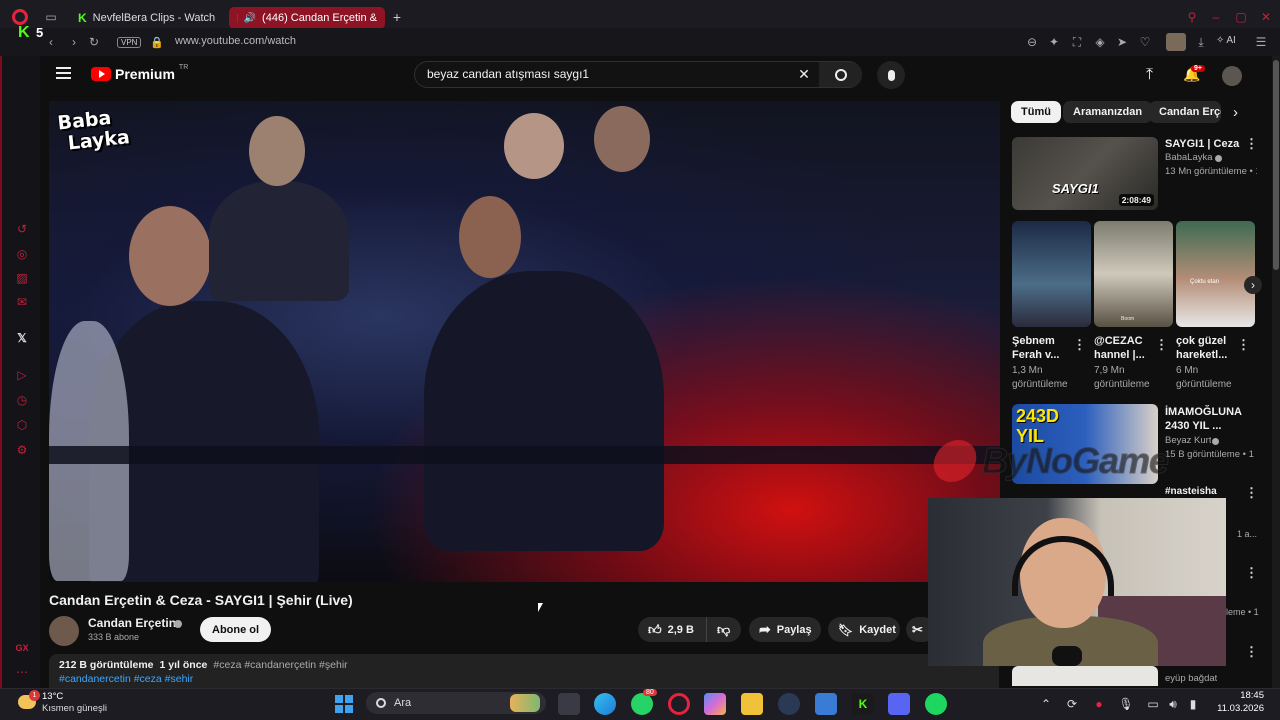  I want to click on chip-from-search: Aramanızdan, so click(1108, 112).